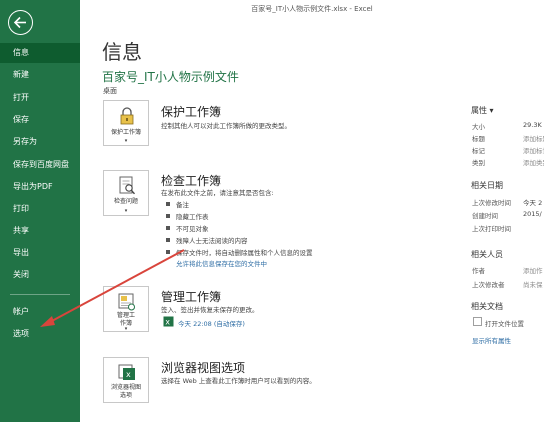 The height and width of the screenshot is (422, 544). What do you see at coordinates (127, 185) in the screenshot?
I see `inspect-document-icon` at bounding box center [127, 185].